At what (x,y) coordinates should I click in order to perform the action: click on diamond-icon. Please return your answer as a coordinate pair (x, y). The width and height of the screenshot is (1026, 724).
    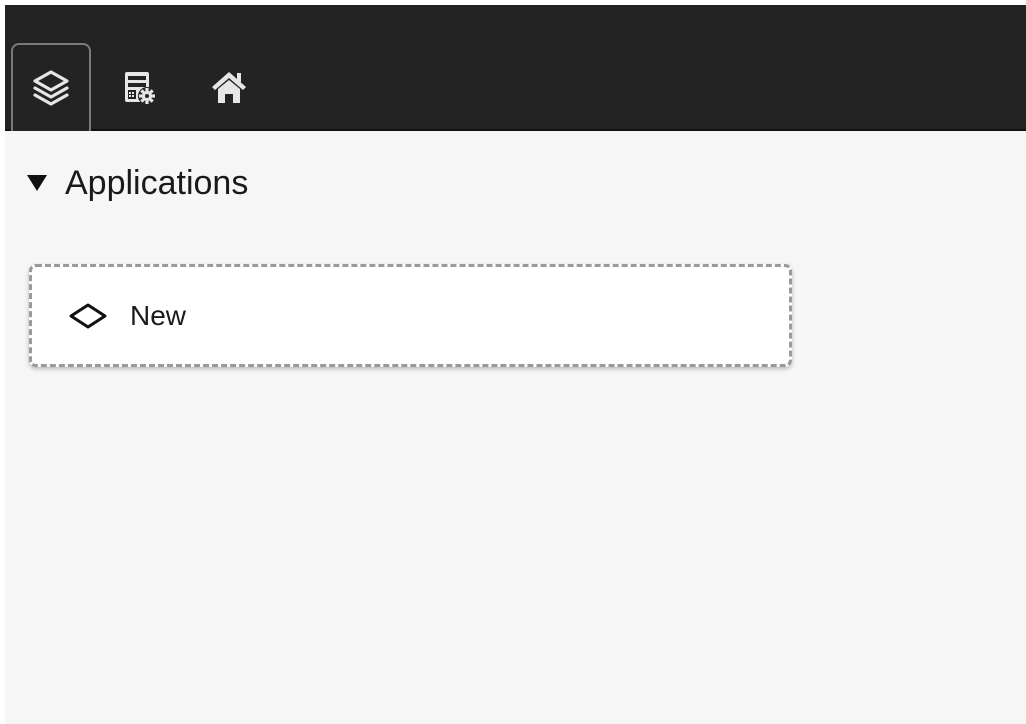
    Looking at the image, I should click on (99, 316).